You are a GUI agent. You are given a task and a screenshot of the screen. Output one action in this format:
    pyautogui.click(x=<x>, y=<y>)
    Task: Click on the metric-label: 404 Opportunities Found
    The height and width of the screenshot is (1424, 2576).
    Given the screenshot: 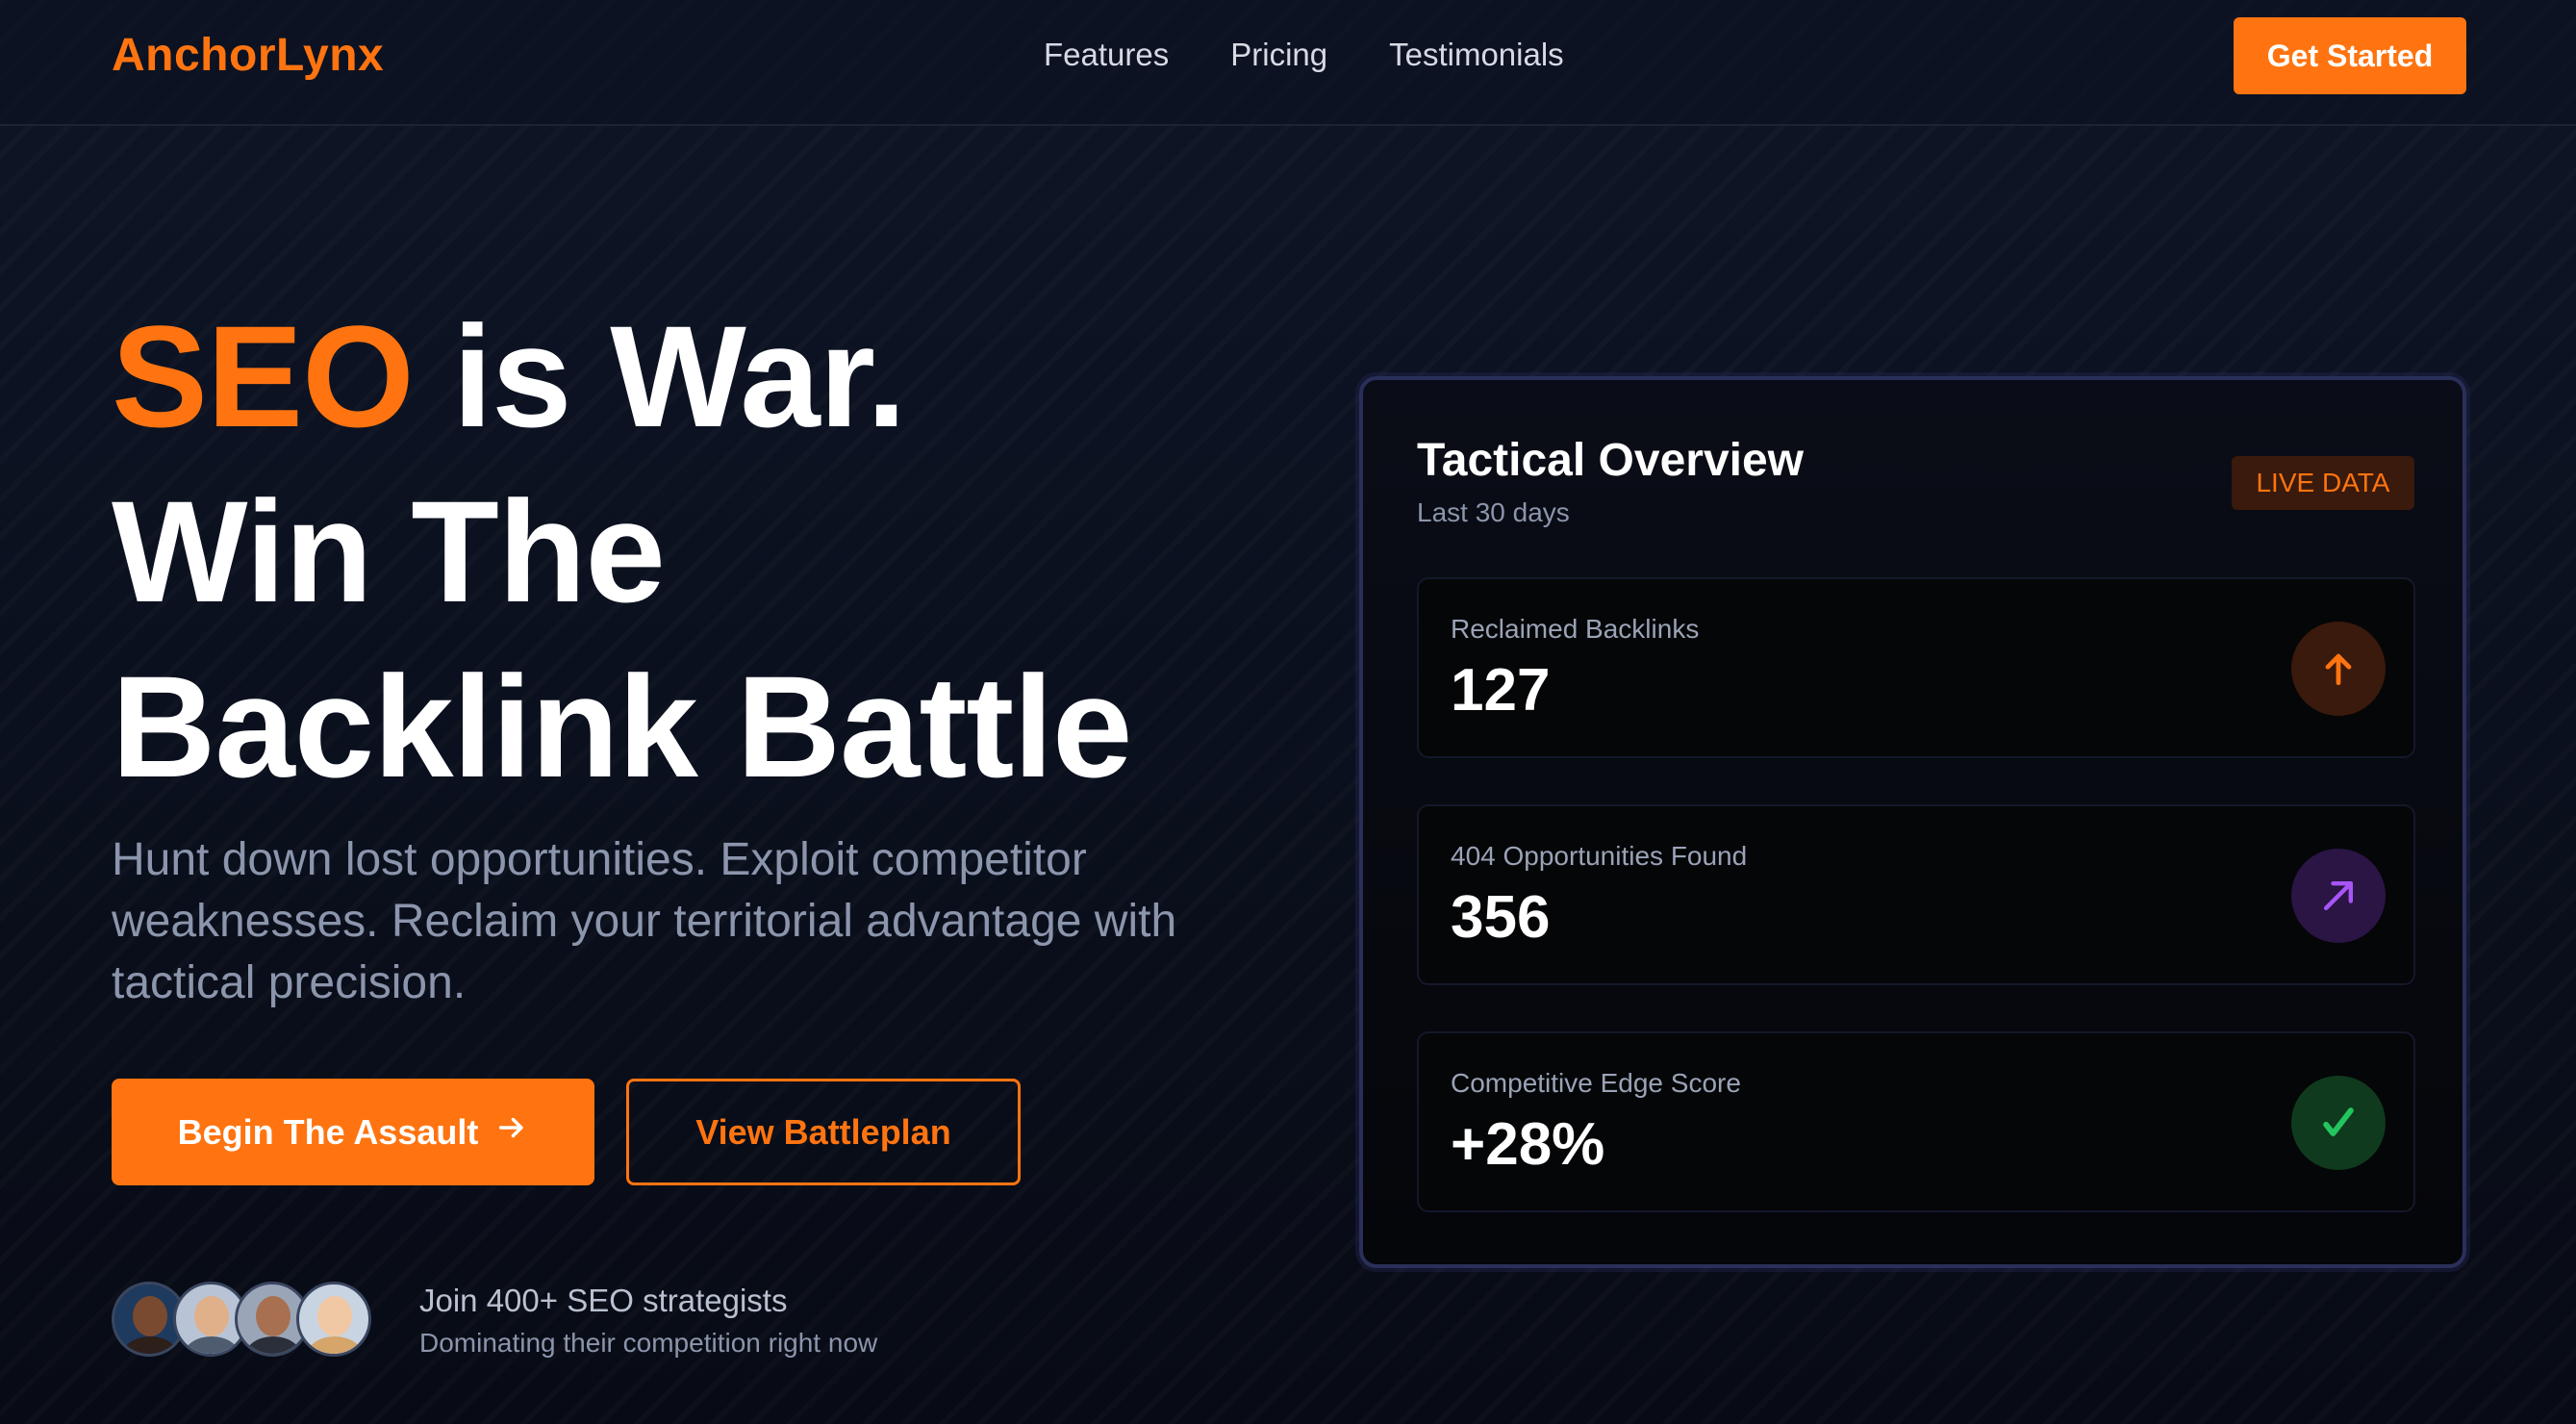 What is the action you would take?
    pyautogui.click(x=1599, y=856)
    